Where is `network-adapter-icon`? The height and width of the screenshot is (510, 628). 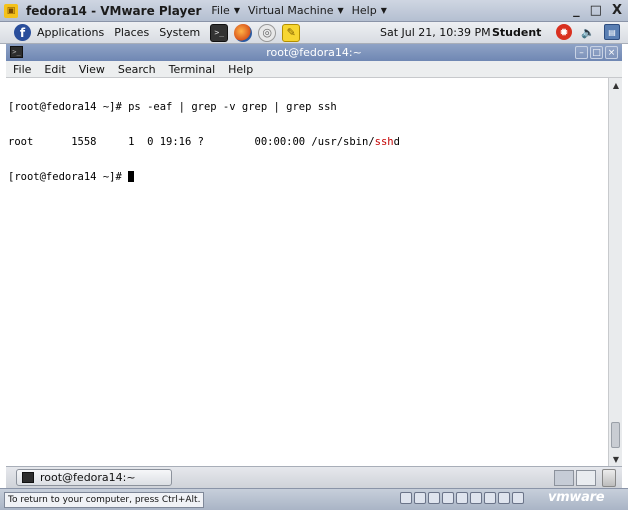
network-adapter-icon is located at coordinates (448, 498).